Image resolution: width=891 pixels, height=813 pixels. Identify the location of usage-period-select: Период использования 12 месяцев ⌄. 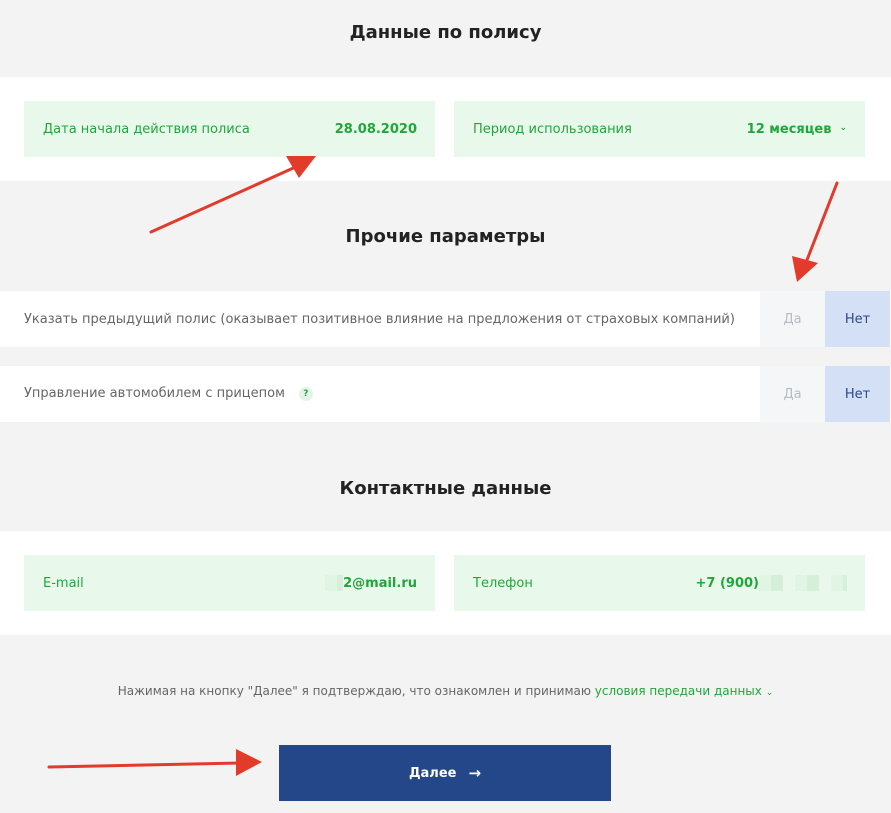
(659, 129).